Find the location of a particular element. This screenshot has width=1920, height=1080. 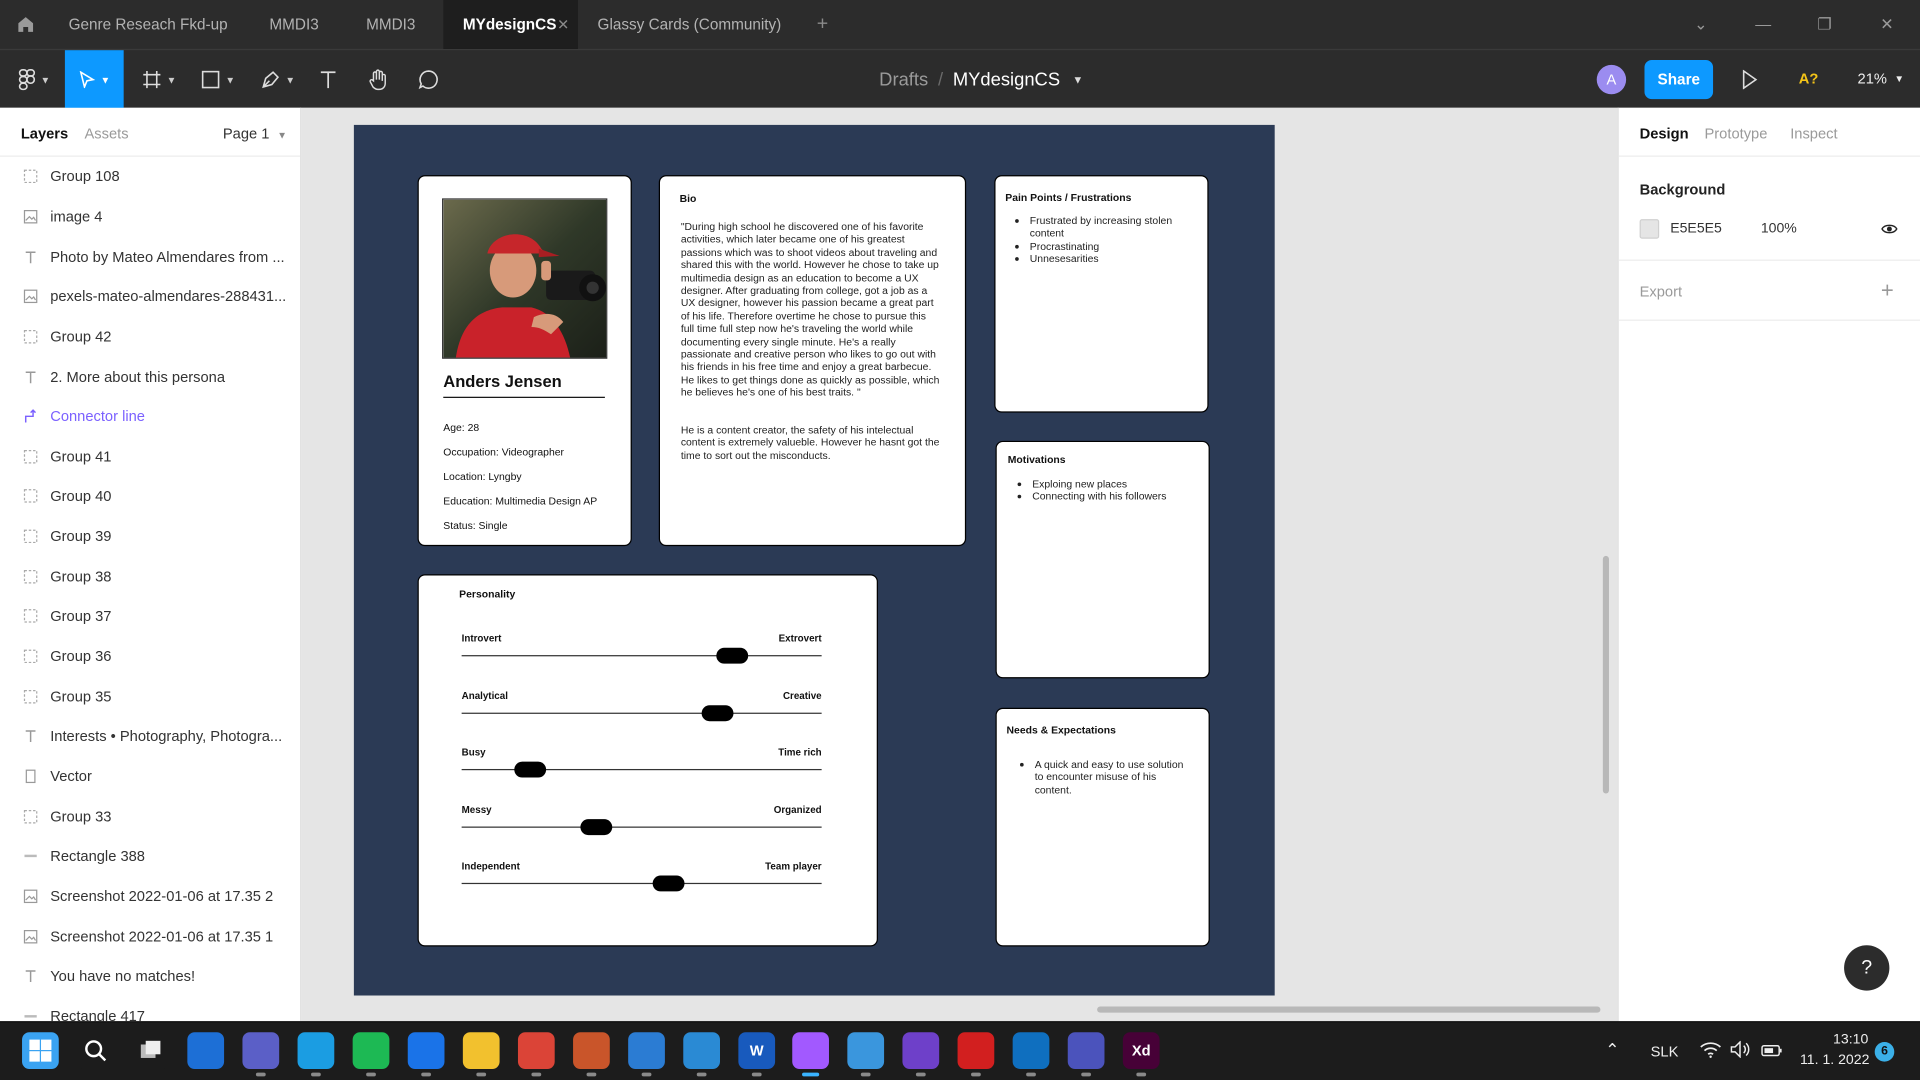

layer-item: Group 39 is located at coordinates (150, 537).